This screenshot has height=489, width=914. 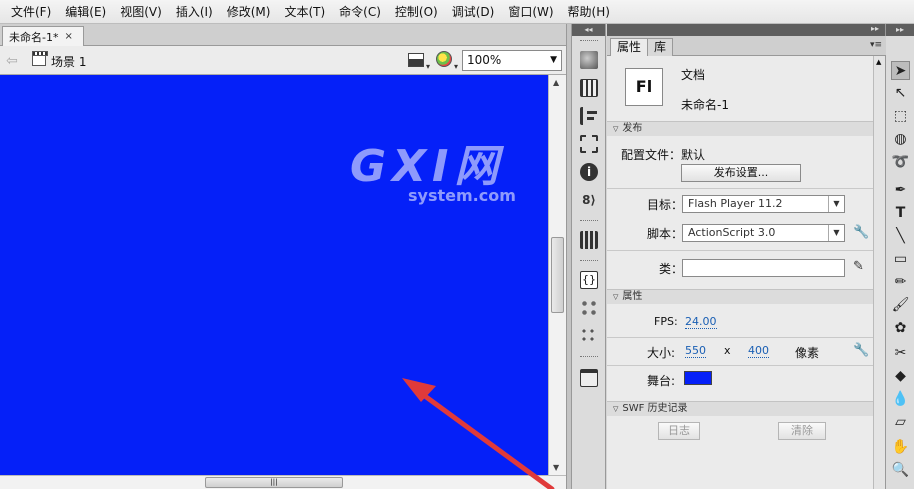 I want to click on script-label: 脚本：, so click(x=665, y=234).